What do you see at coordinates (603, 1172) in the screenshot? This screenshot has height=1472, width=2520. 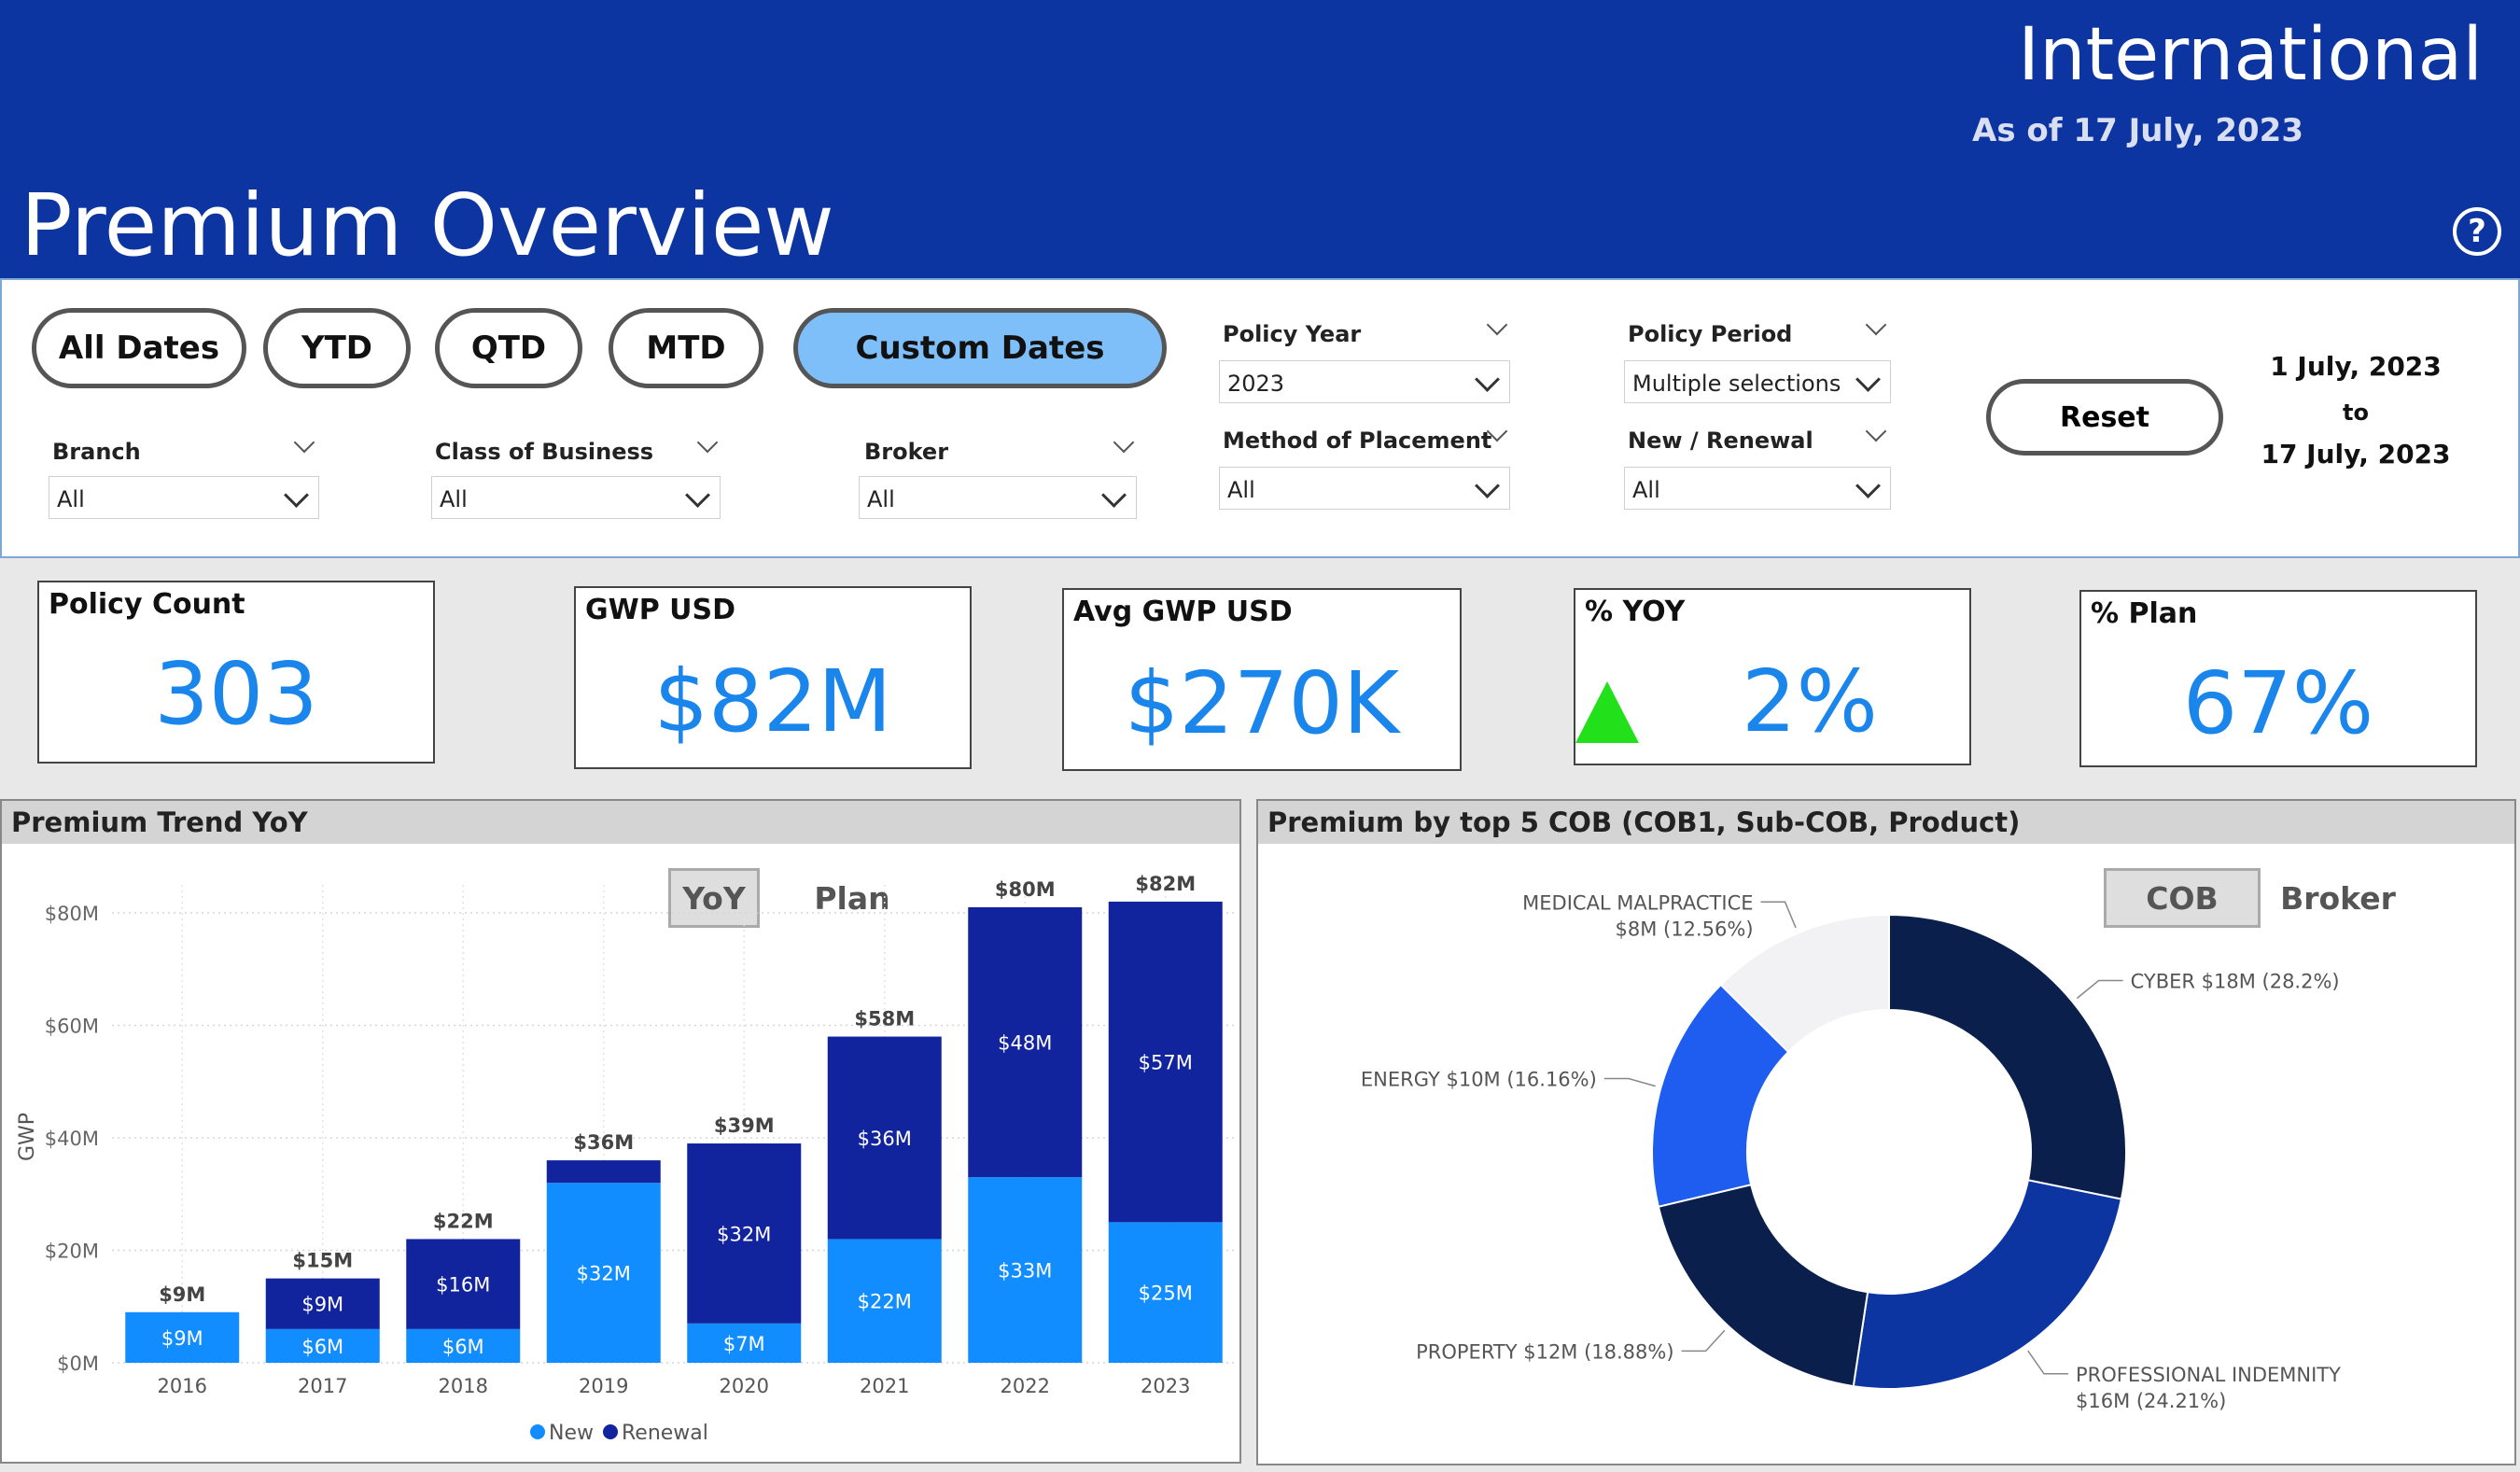 I see `bar-segment-renewal` at bounding box center [603, 1172].